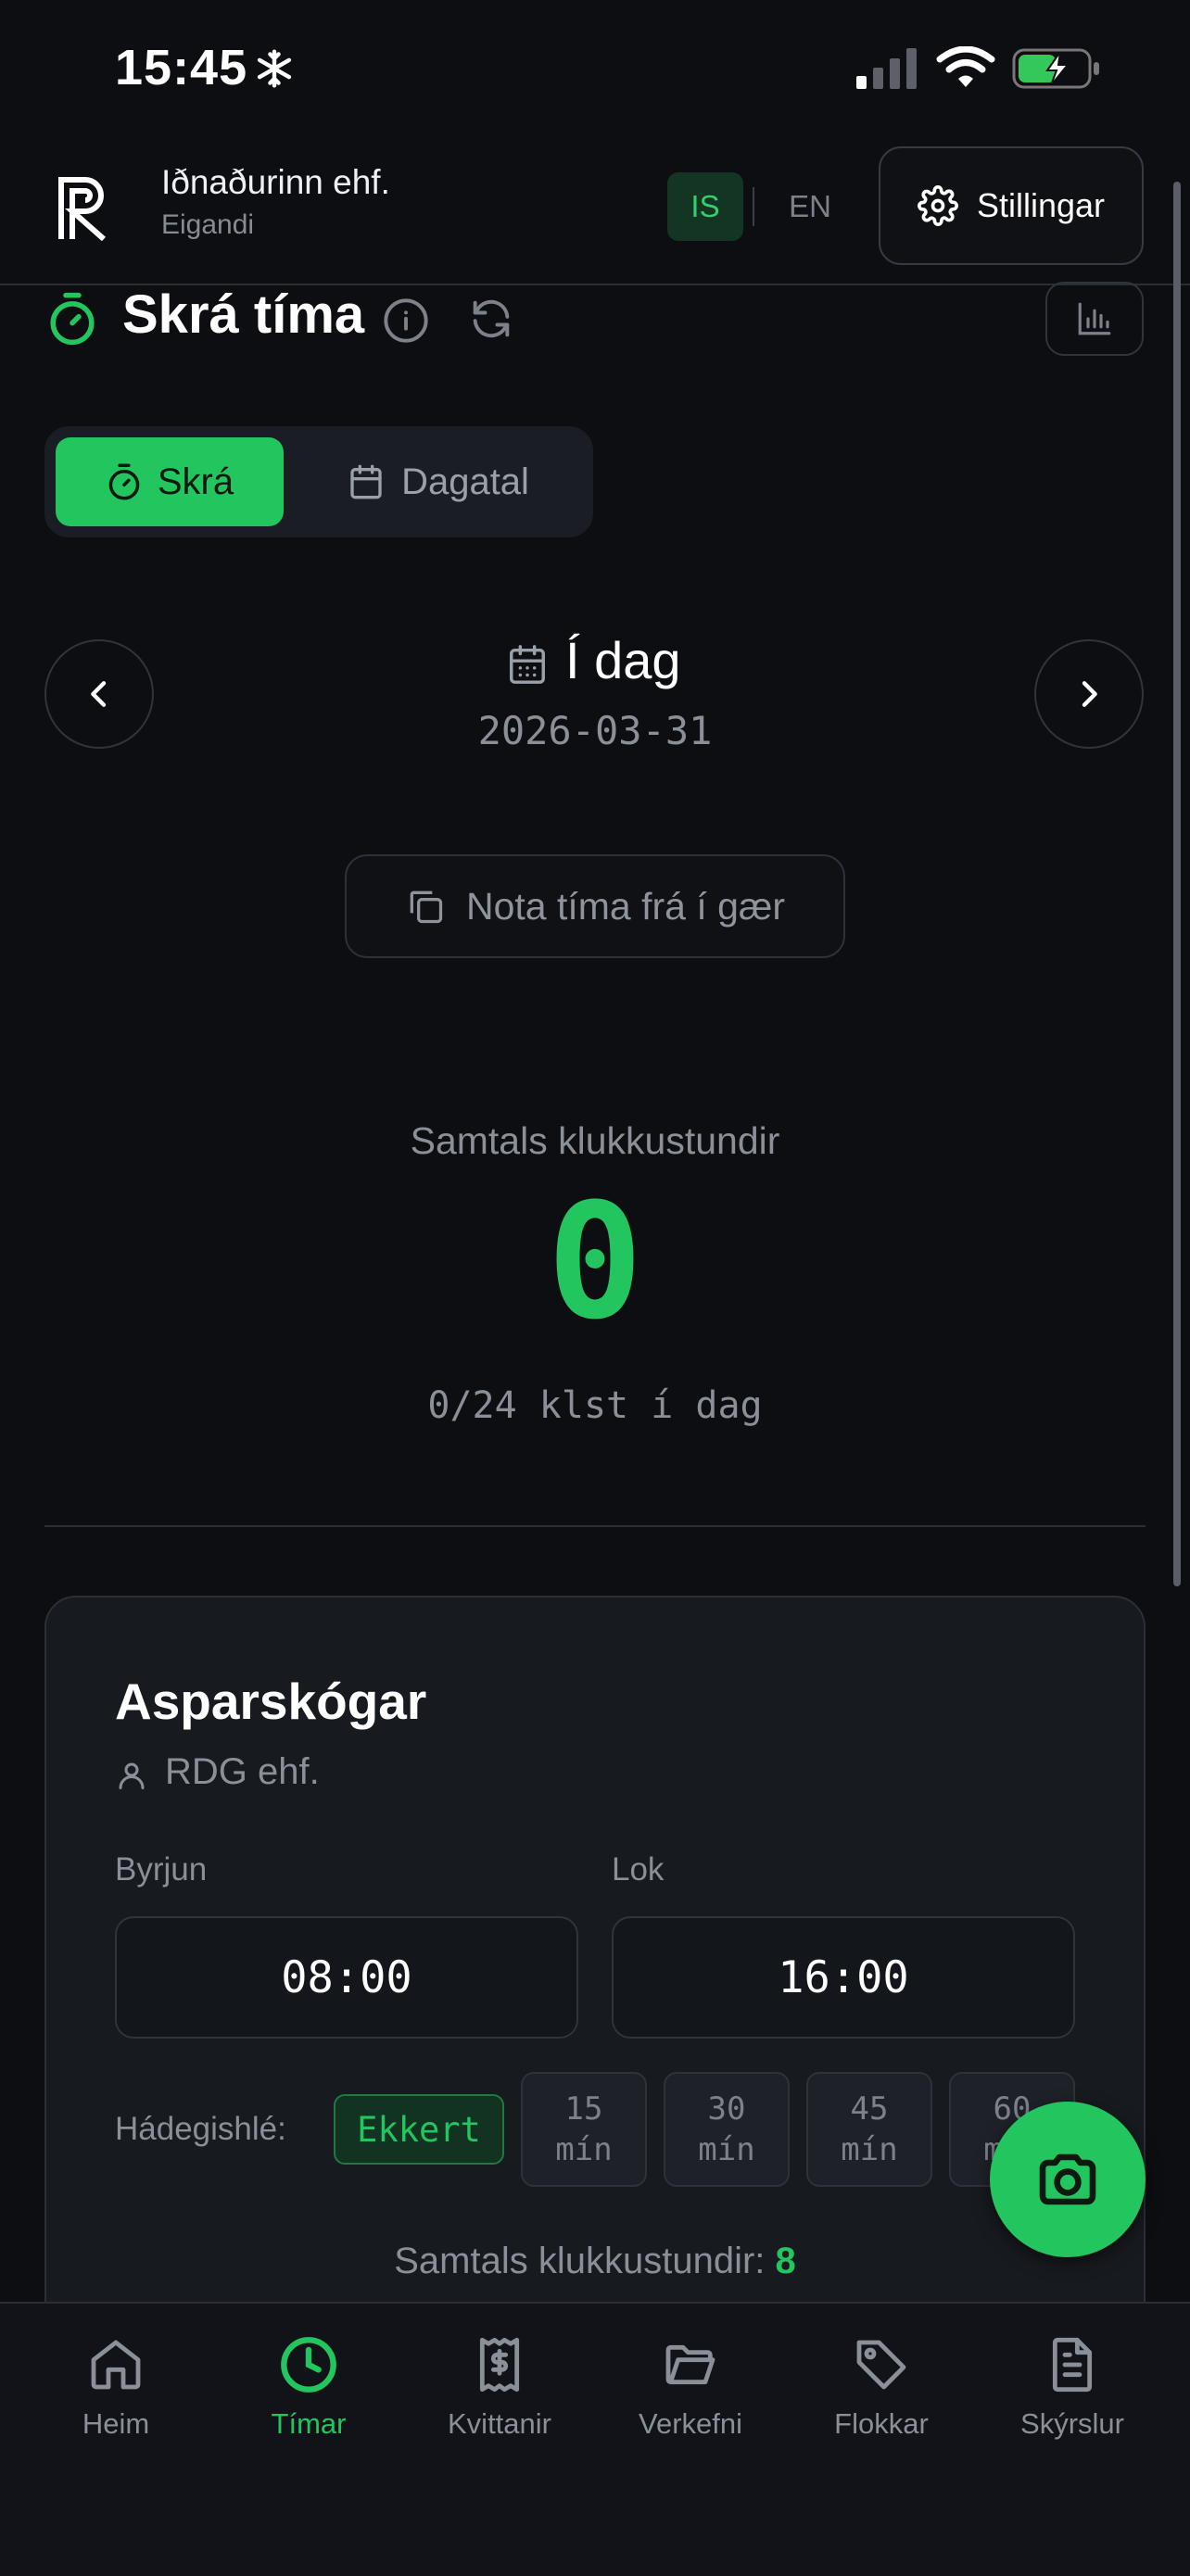 The image size is (1190, 2576). Describe the element at coordinates (208, 224) in the screenshot. I see `user-role: Eigandi` at that location.